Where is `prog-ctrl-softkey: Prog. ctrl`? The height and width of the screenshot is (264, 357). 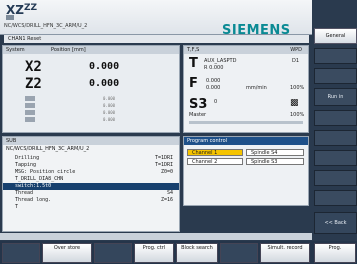
prog-ctrl-softkey: Prog. ctrl is located at coordinates (154, 253).